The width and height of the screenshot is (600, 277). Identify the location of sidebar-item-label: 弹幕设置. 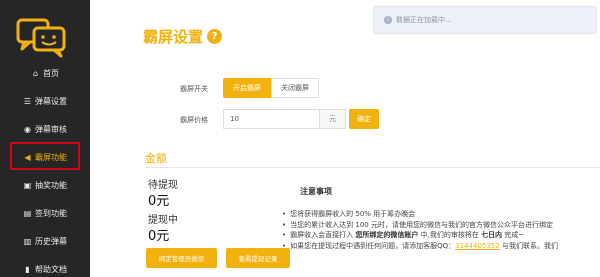
(51, 101).